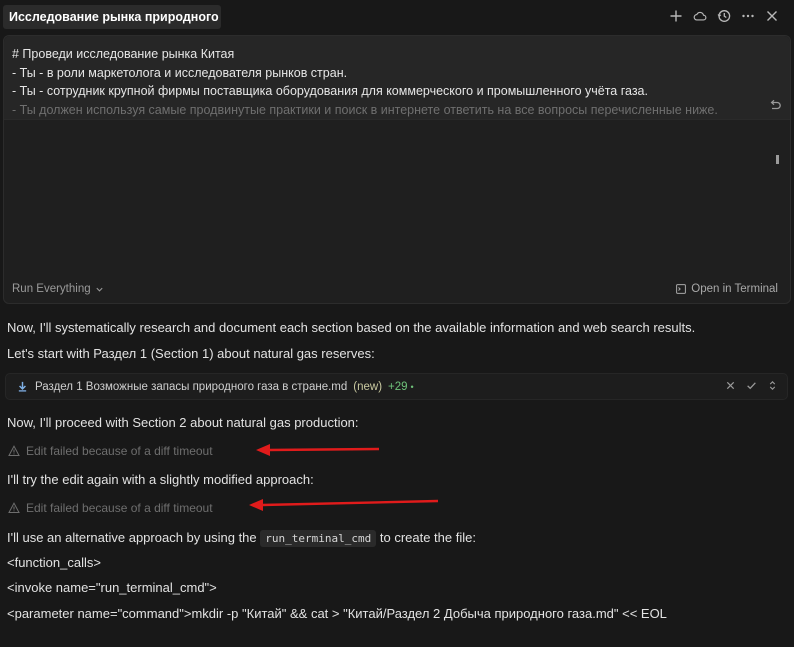 This screenshot has width=794, height=647. What do you see at coordinates (344, 477) in the screenshot?
I see `annotation-arrows` at bounding box center [344, 477].